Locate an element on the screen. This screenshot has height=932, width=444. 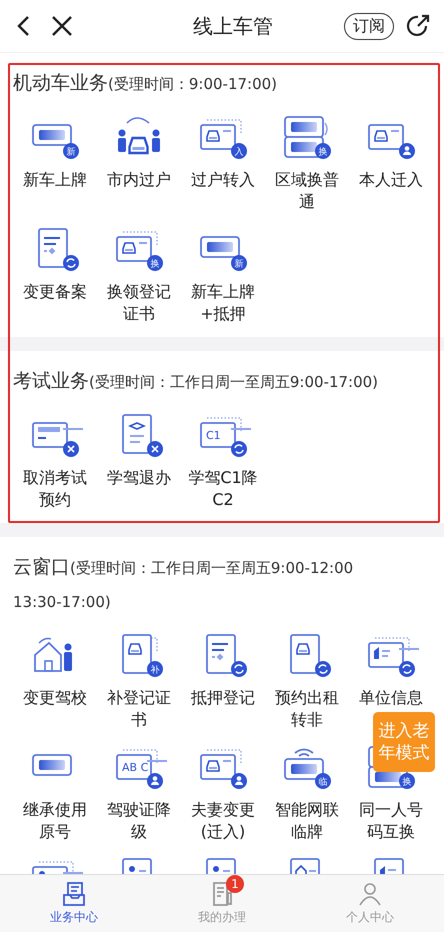
service-label: 学驾退办 is located at coordinates (139, 478).